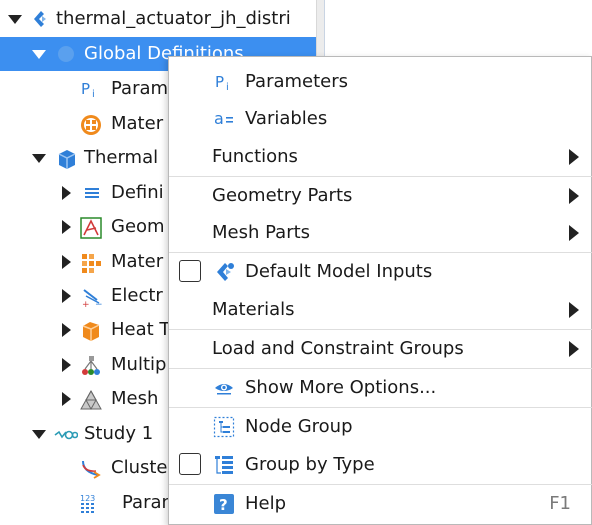 Image resolution: width=592 pixels, height=525 pixels. What do you see at coordinates (380, 232) in the screenshot?
I see `menu-item-mesh-parts: Mesh Parts` at bounding box center [380, 232].